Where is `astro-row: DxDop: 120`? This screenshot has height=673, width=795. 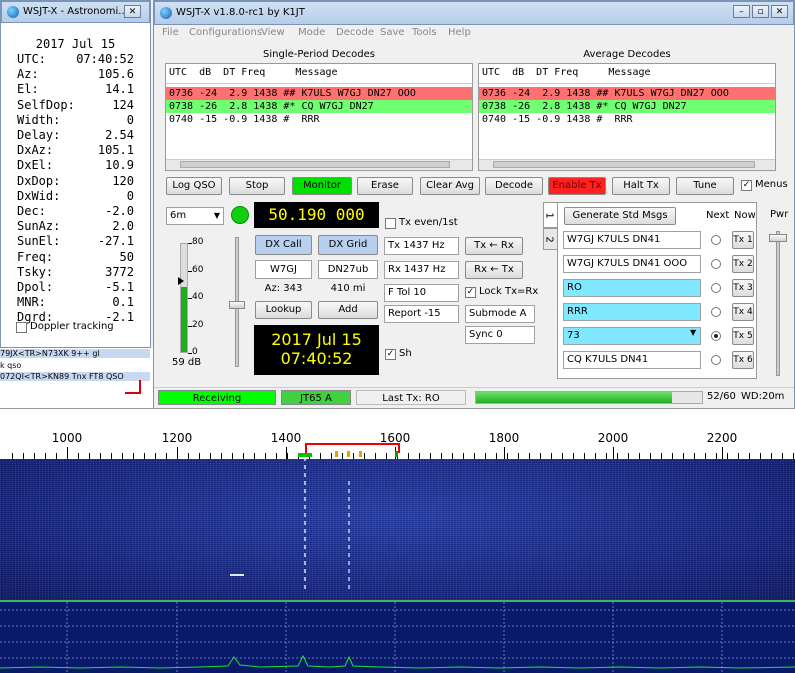
astro-row: DxDop: 120 is located at coordinates (75, 181).